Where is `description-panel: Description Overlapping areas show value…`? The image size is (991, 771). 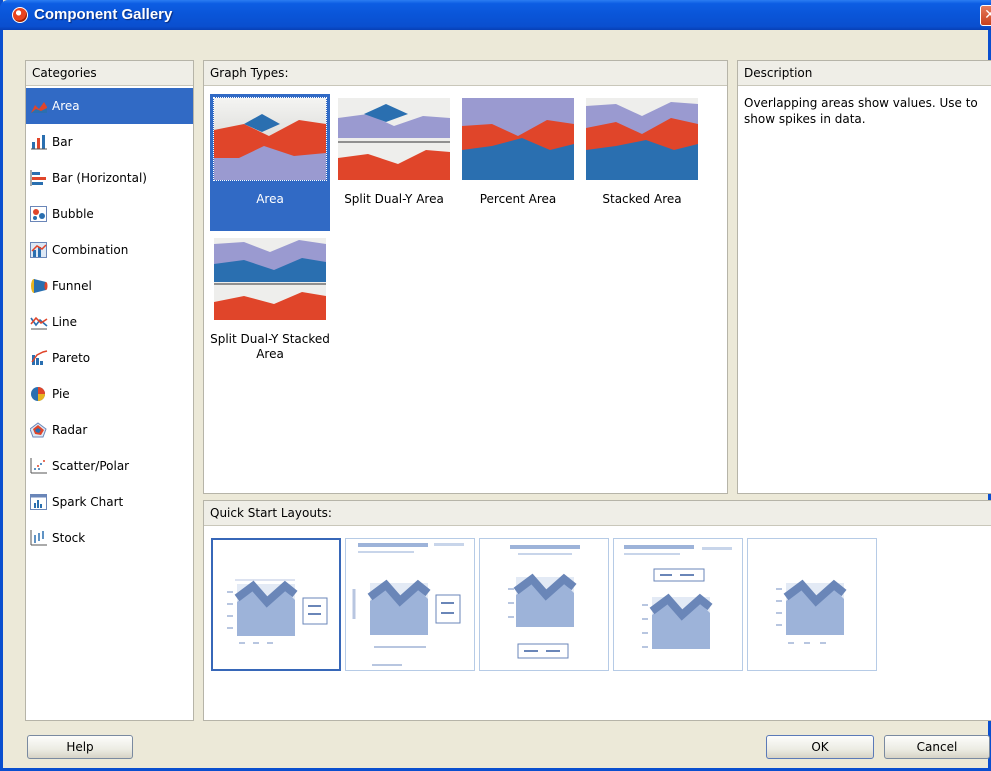
description-panel: Description Overlapping areas show value… is located at coordinates (864, 277).